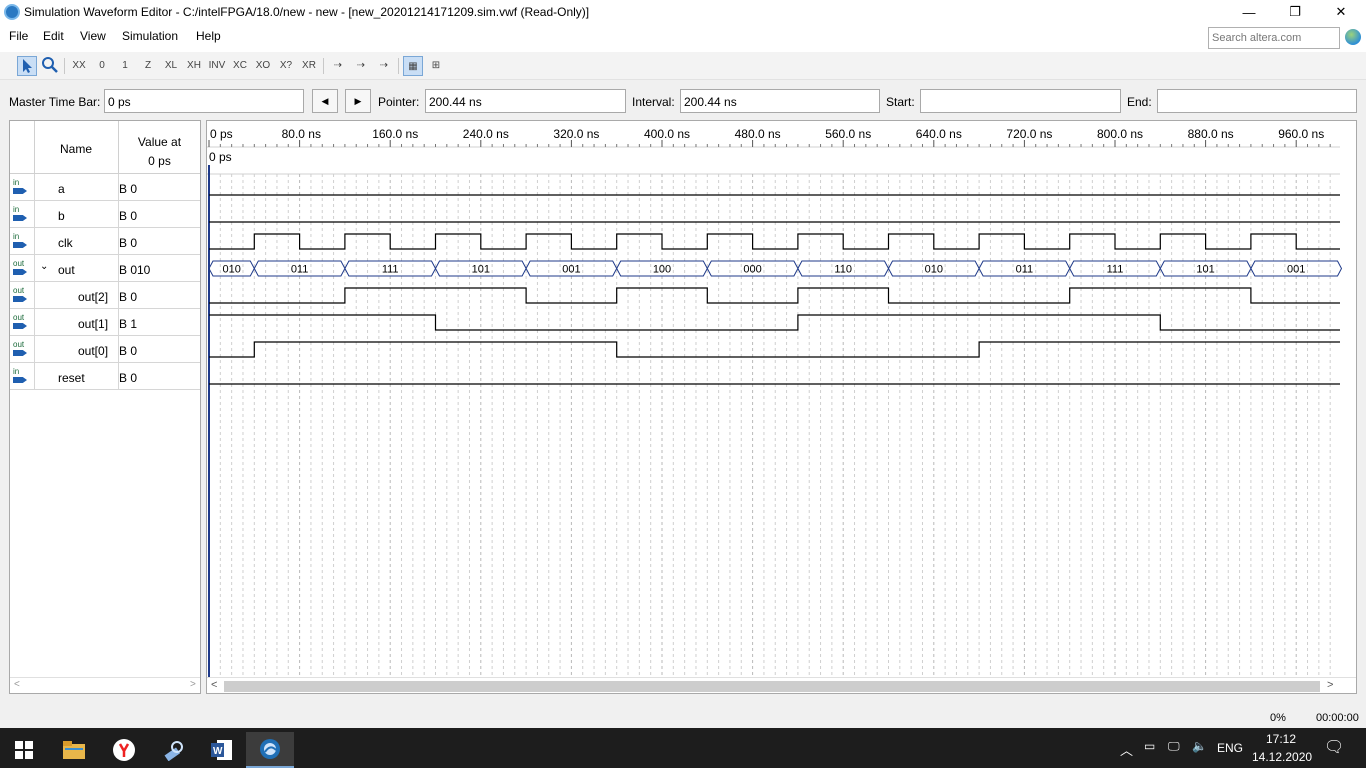 The width and height of the screenshot is (1366, 768). Describe the element at coordinates (27, 66) in the screenshot. I see `pointer-tool-icon` at that location.